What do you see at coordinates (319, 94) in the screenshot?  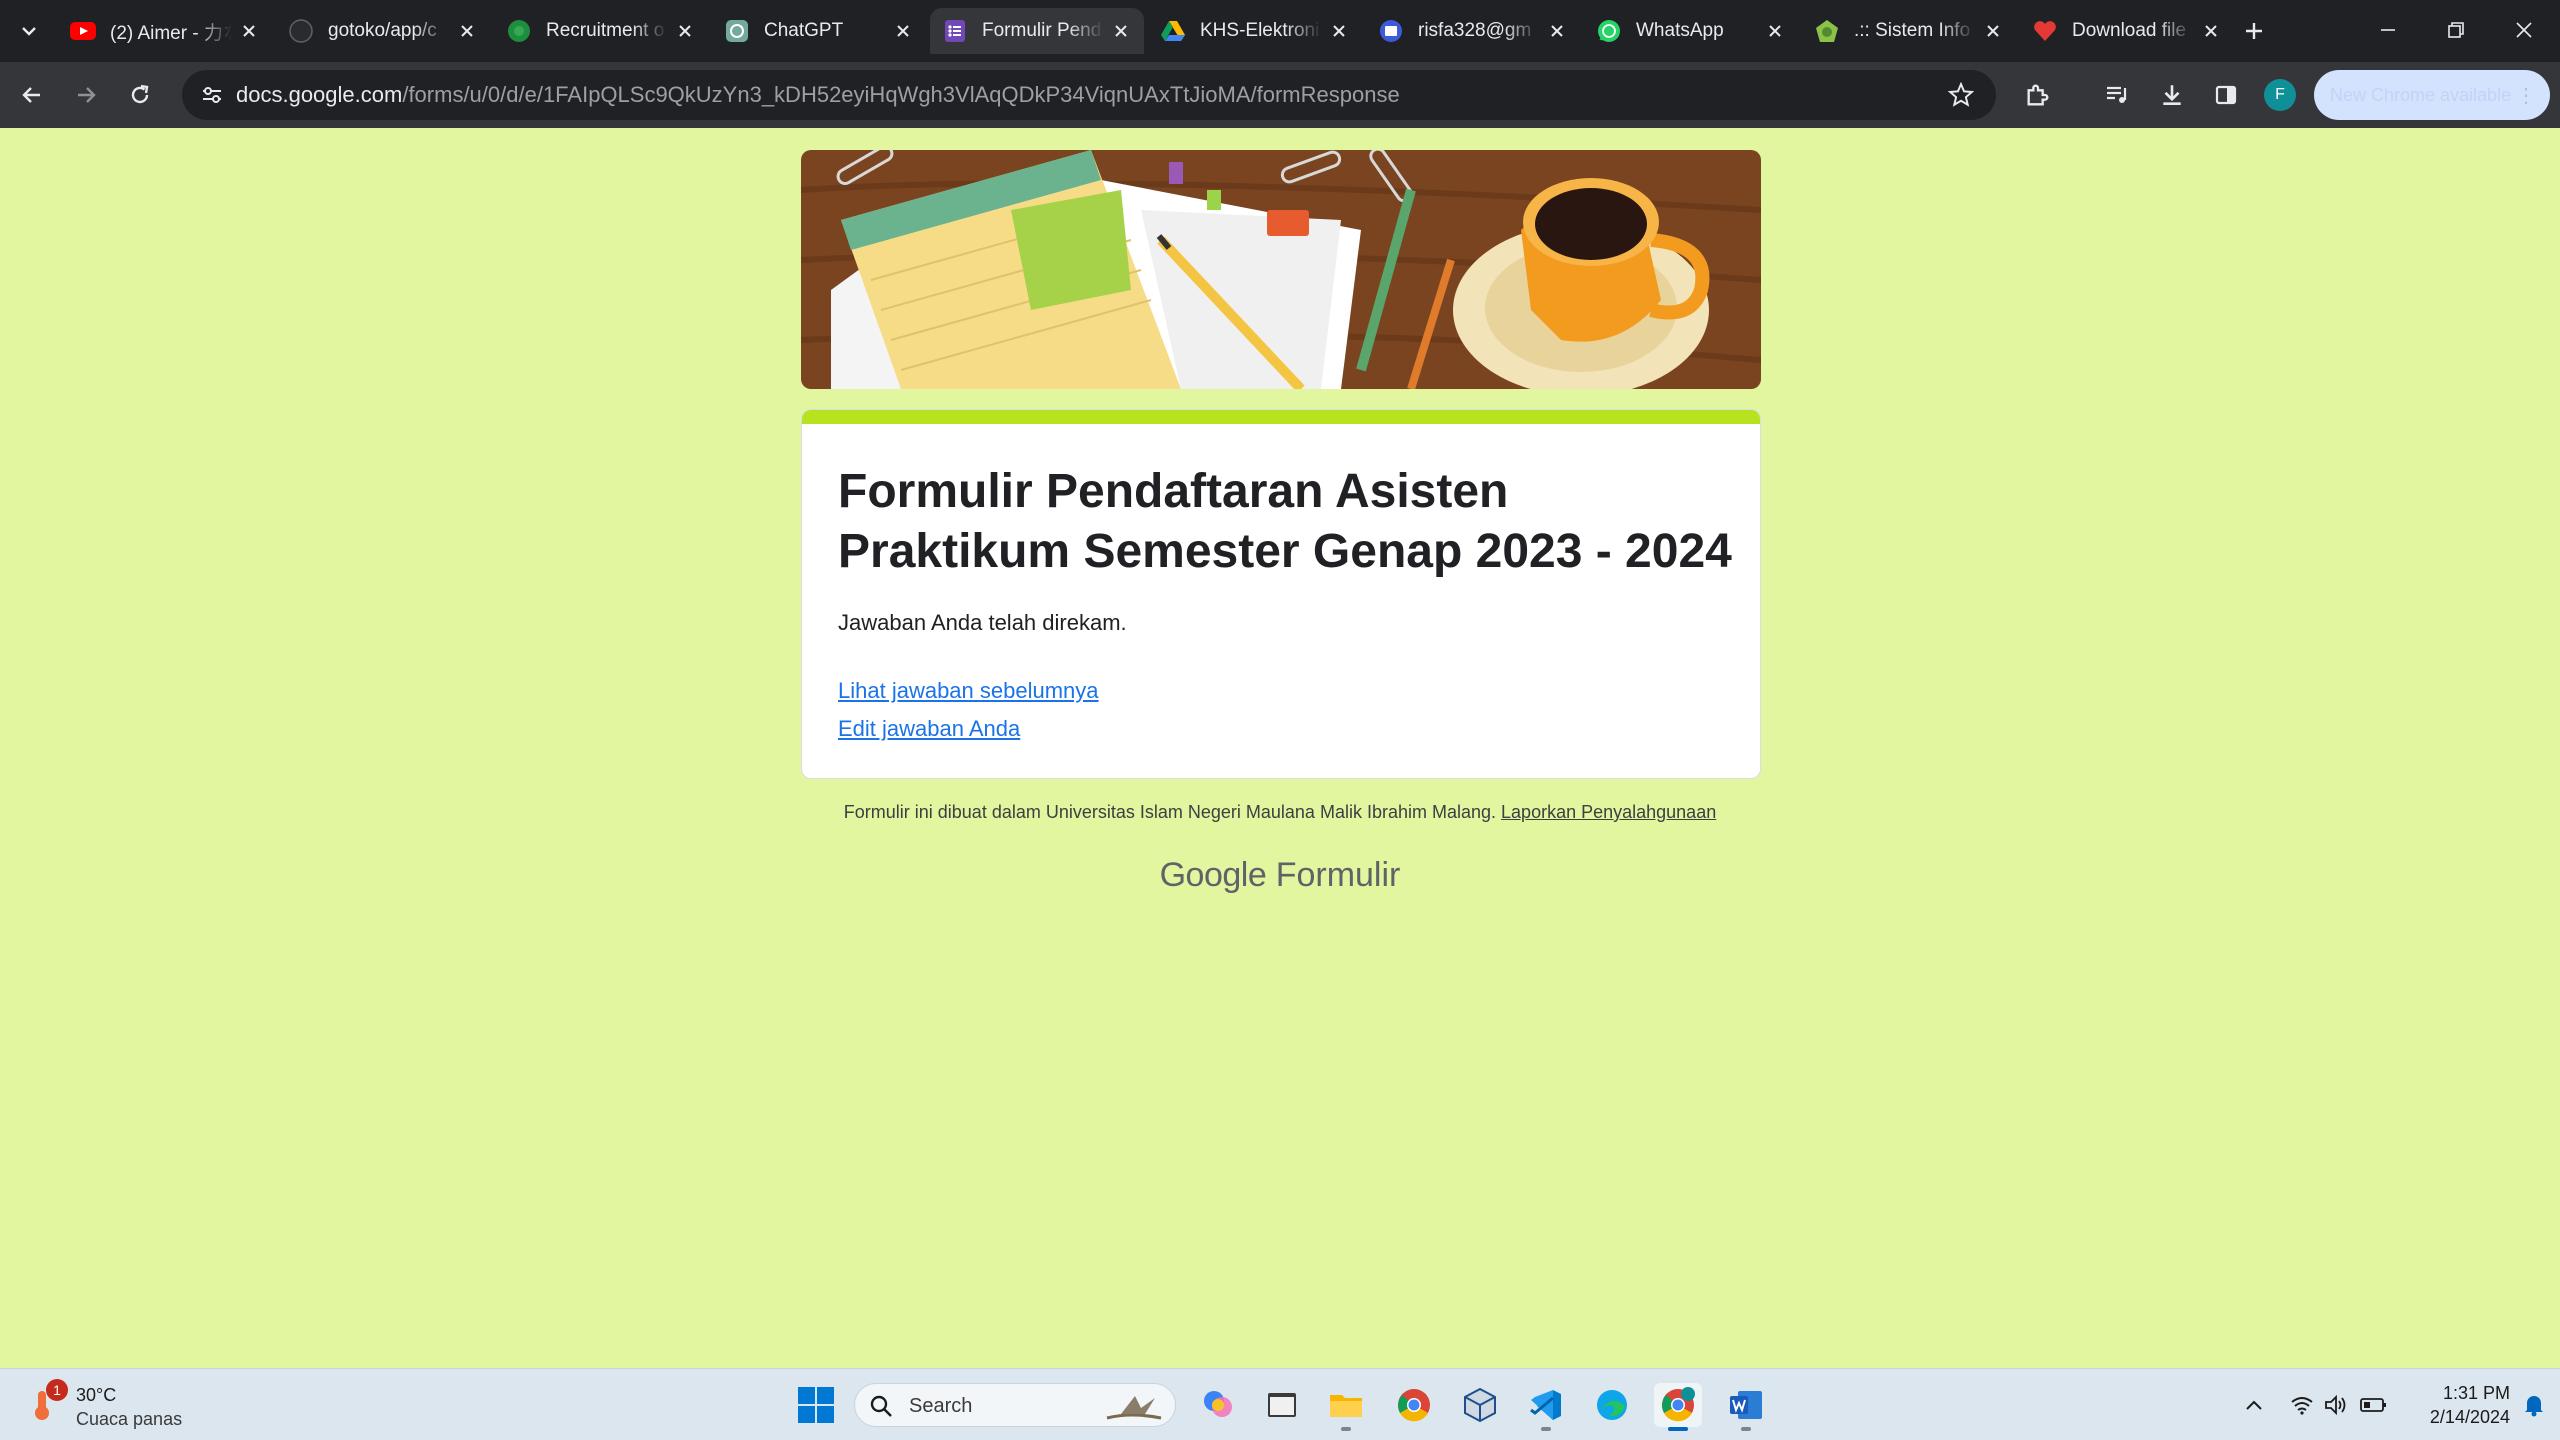 I see `url-host: docs.google.com` at bounding box center [319, 94].